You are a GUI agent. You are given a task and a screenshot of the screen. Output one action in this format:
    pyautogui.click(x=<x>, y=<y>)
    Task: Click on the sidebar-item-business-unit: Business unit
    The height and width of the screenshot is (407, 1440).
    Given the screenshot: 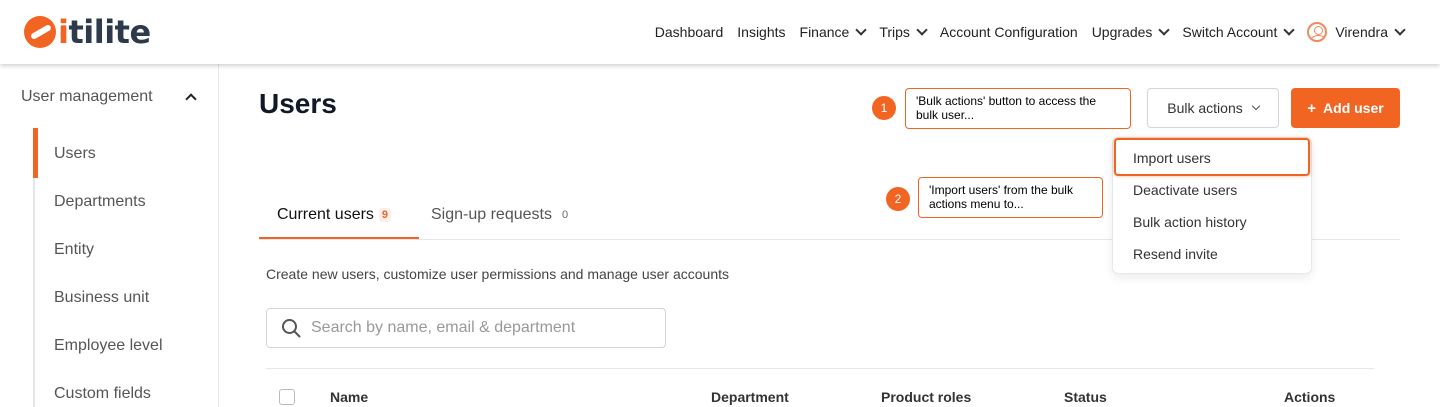 What is the action you would take?
    pyautogui.click(x=101, y=298)
    